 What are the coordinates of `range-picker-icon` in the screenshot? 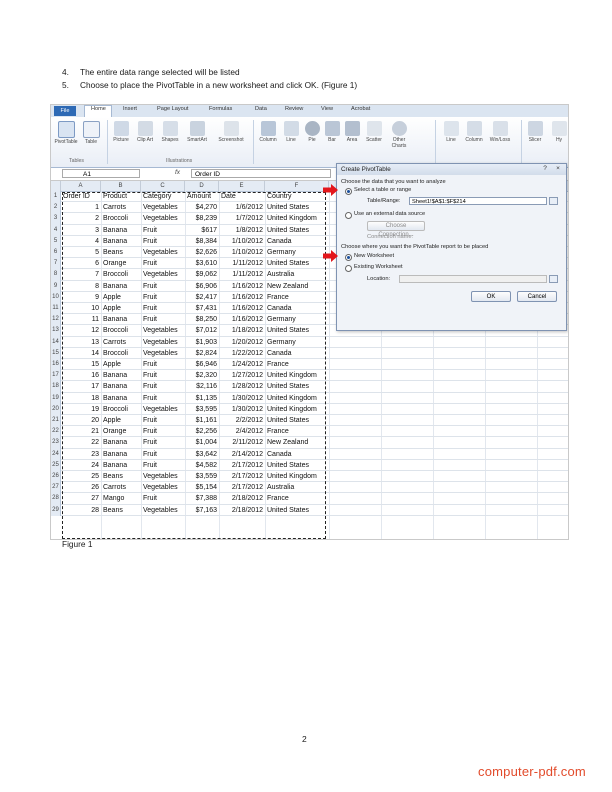 It's located at (553, 201).